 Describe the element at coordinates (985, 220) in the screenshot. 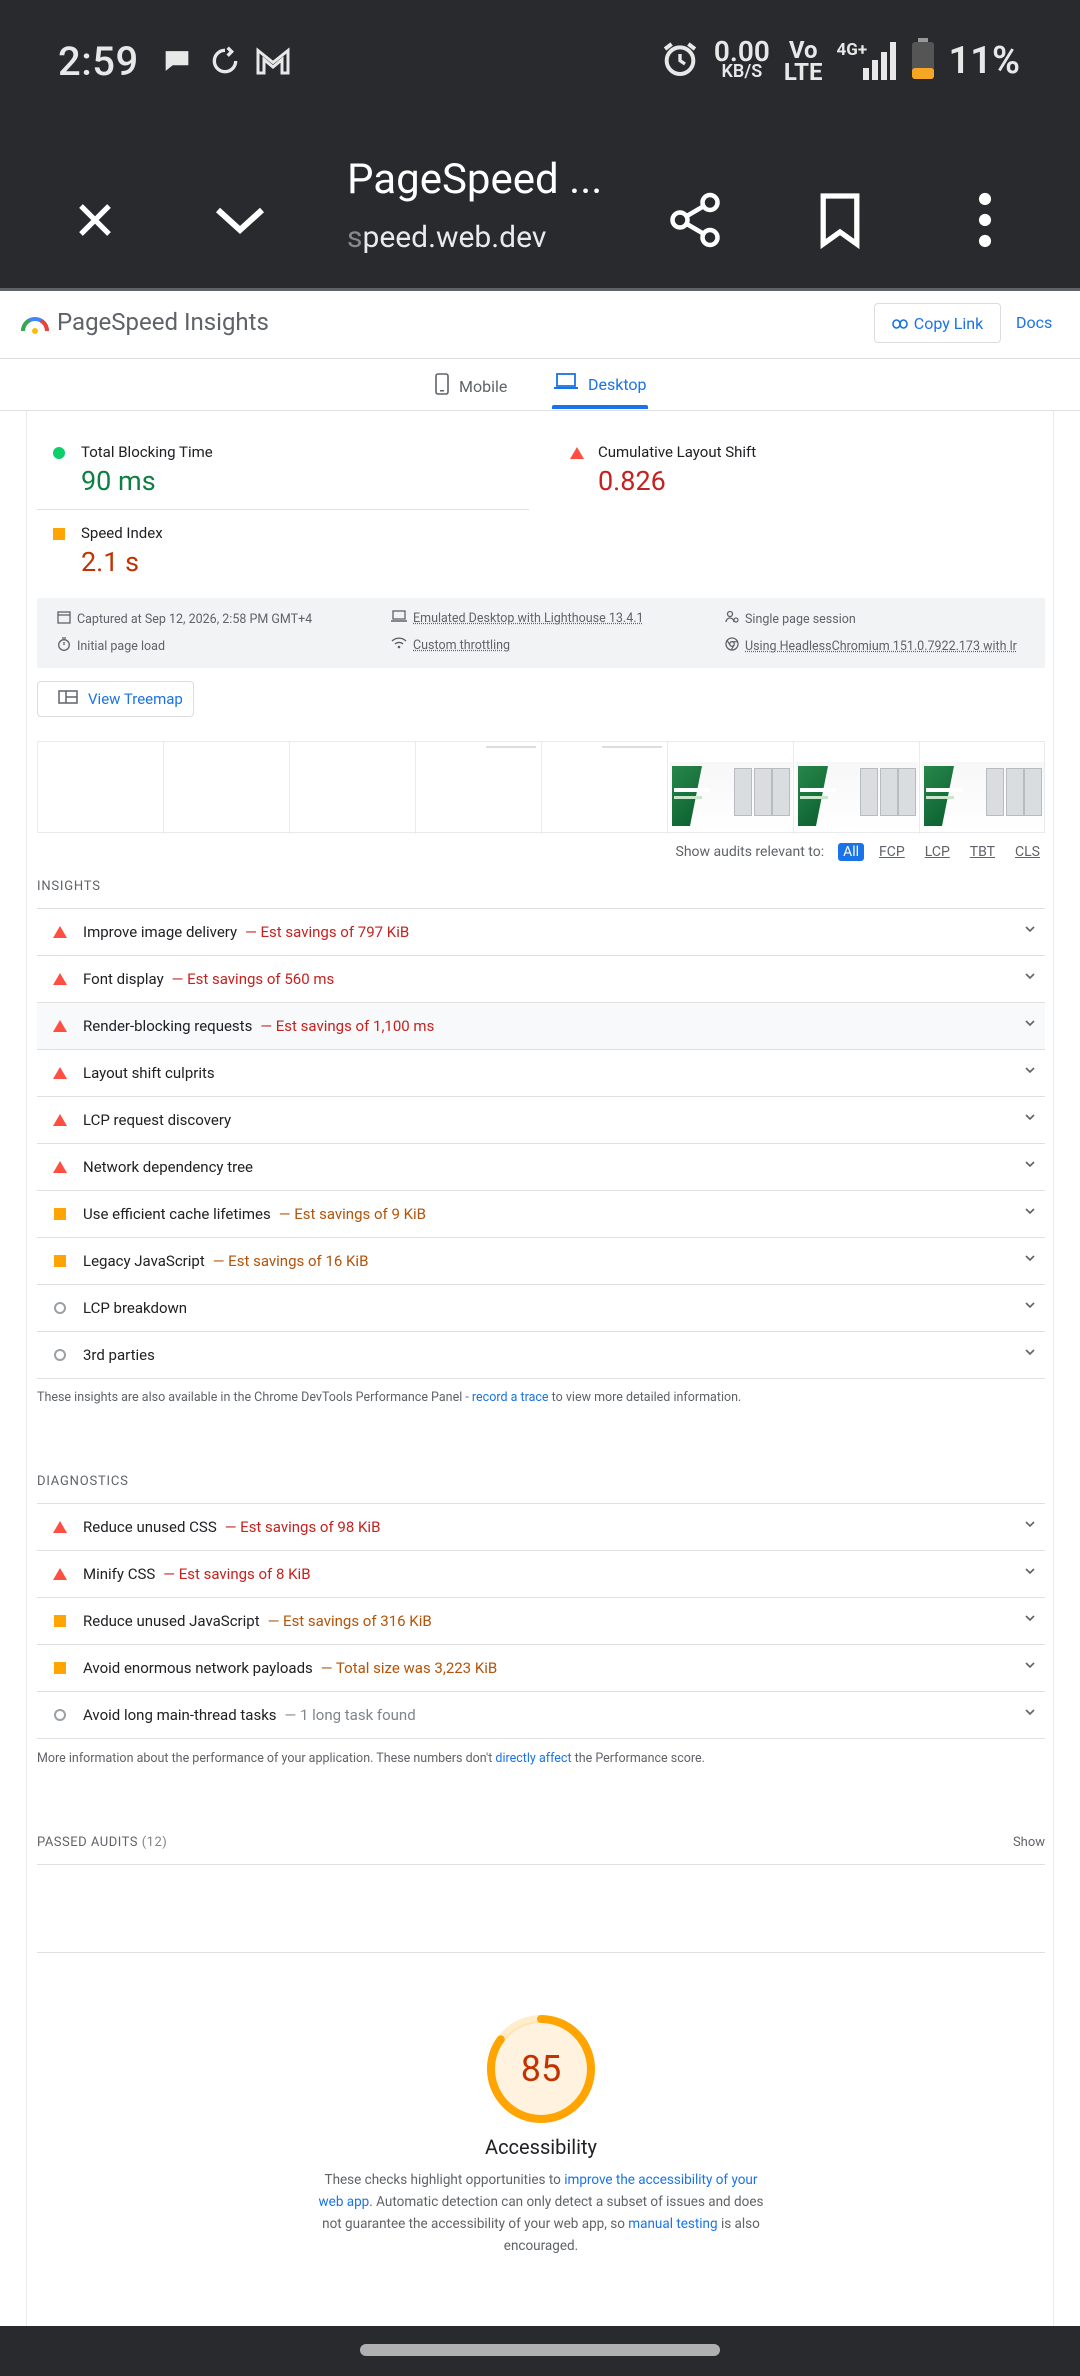

I see `more-menu-icon` at that location.